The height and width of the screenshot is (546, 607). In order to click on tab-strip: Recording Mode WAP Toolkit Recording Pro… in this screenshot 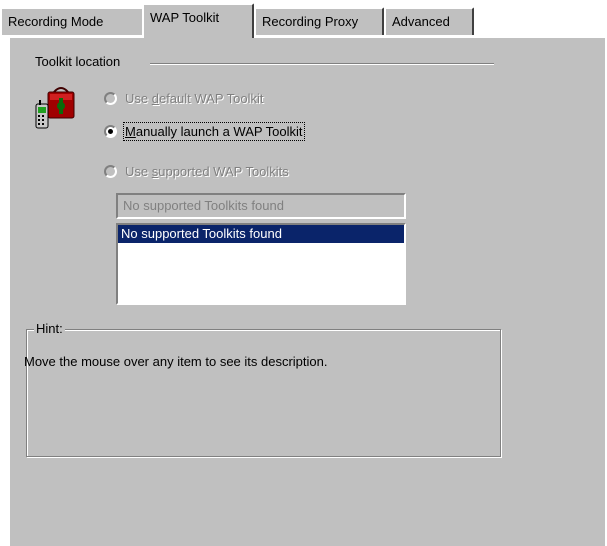, I will do `click(303, 19)`.